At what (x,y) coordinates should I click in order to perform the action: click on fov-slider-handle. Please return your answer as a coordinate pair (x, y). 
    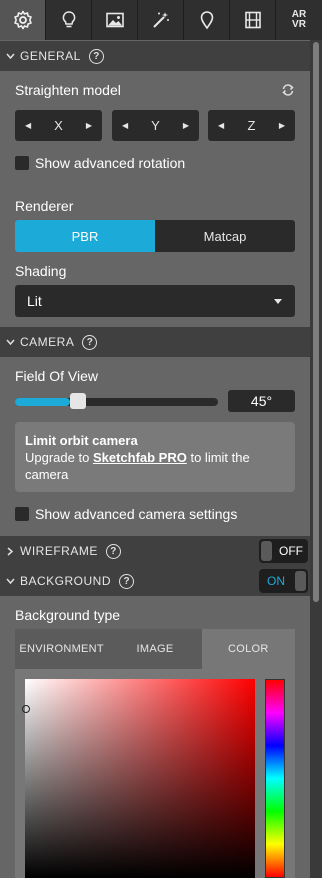
    Looking at the image, I should click on (77, 401).